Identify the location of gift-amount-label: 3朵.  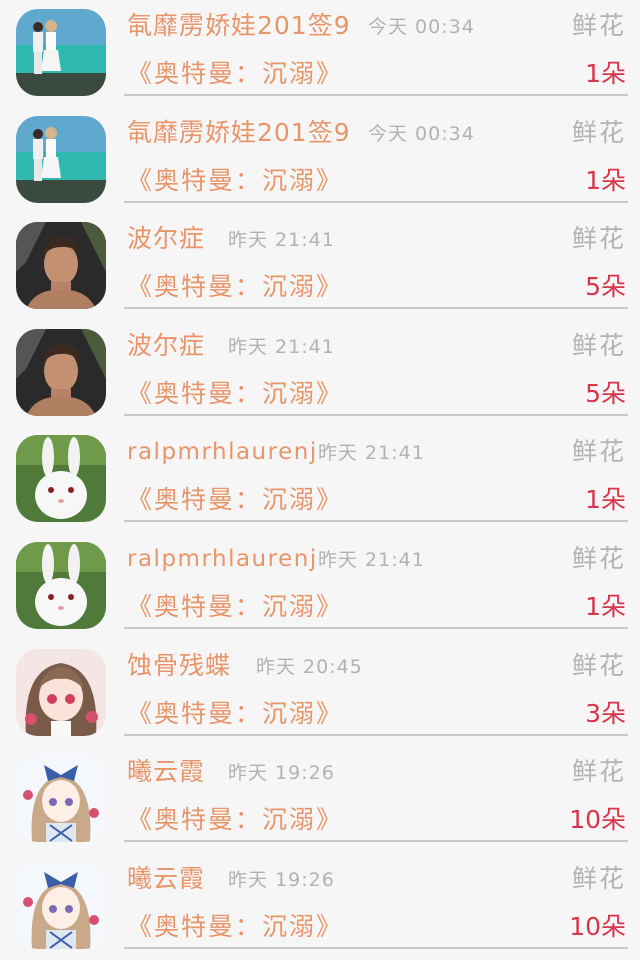
(605, 713).